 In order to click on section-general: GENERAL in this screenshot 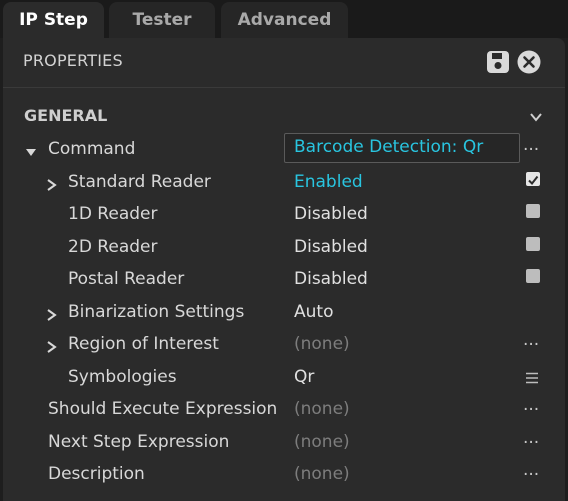, I will do `click(66, 115)`.